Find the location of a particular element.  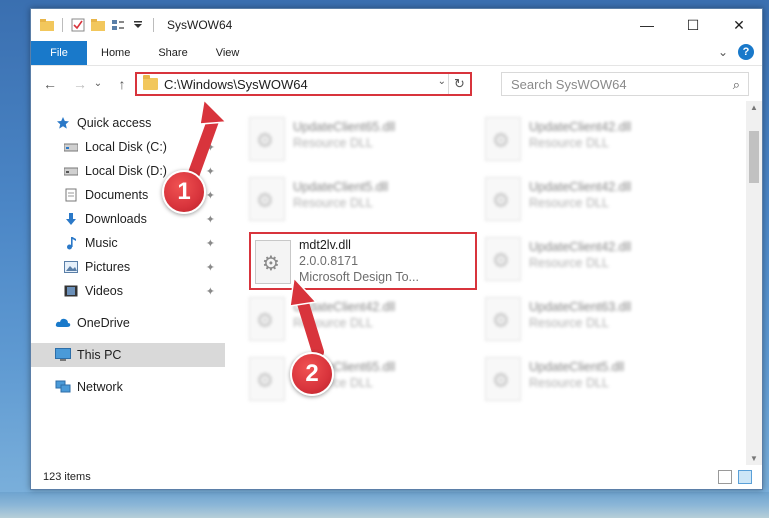

callout-step-2: 2 is located at coordinates (312, 374).